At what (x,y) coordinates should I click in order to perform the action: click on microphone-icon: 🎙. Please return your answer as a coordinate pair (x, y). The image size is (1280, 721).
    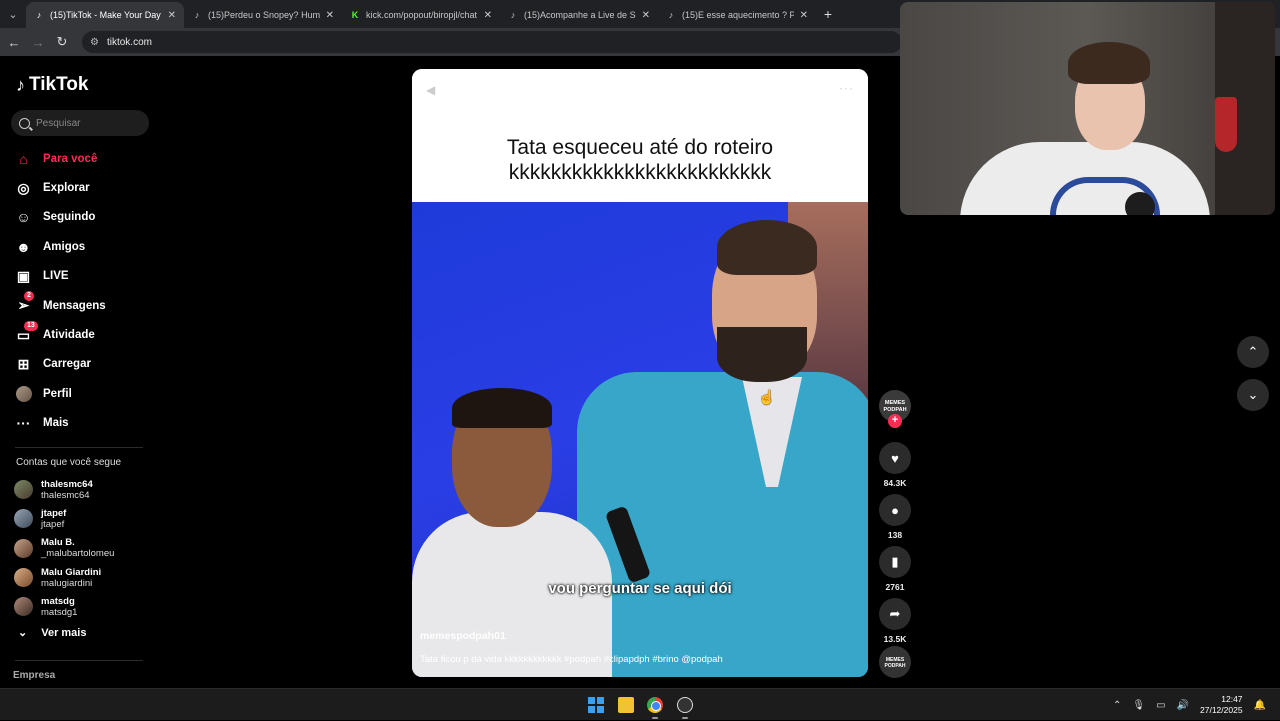
    Looking at the image, I should click on (1138, 705).